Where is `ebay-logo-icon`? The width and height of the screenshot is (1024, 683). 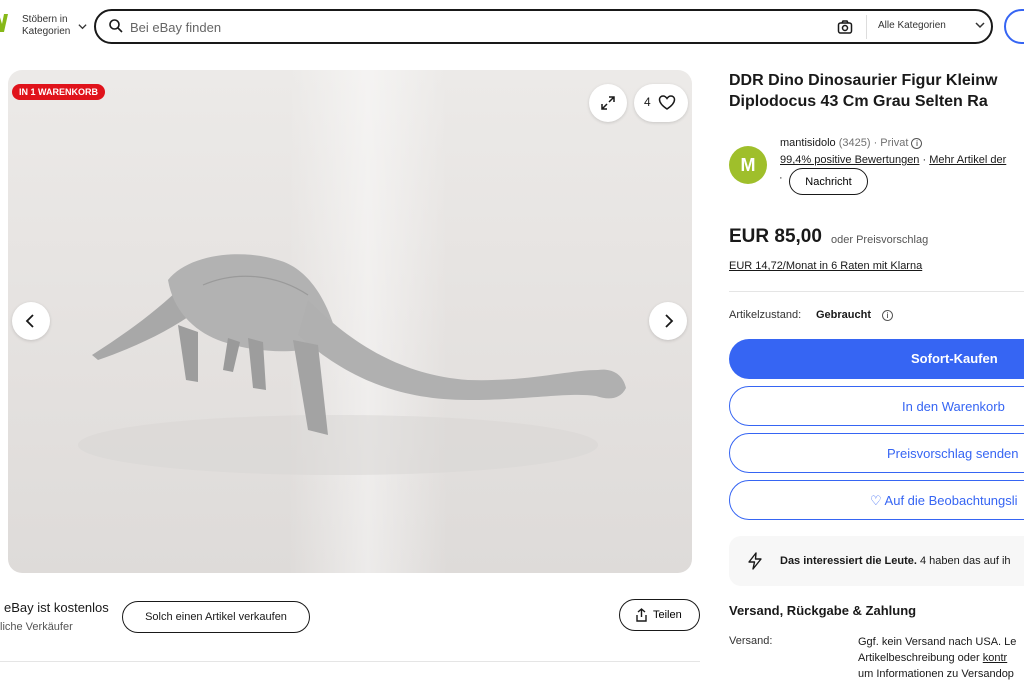 ebay-logo-icon is located at coordinates (4, 23).